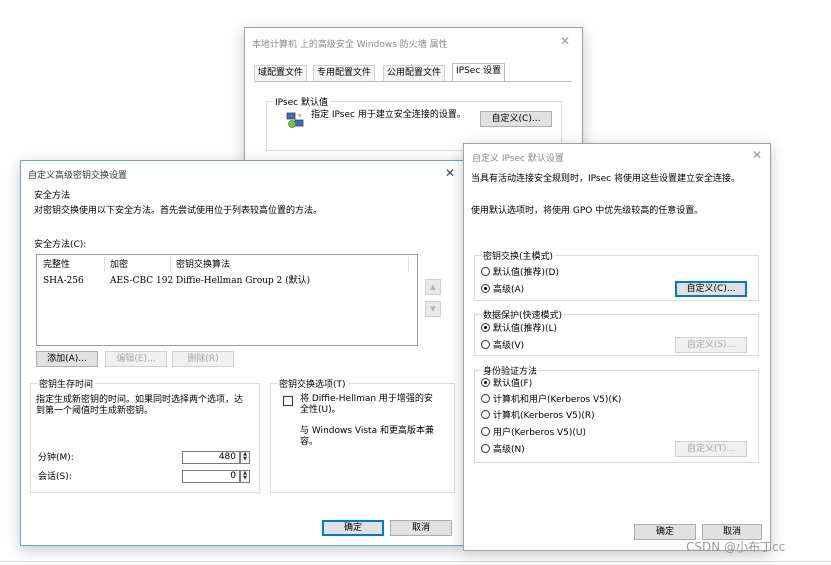 This screenshot has height=565, width=831. I want to click on kx-default-radio: 默认值(推荐)(D), so click(520, 273).